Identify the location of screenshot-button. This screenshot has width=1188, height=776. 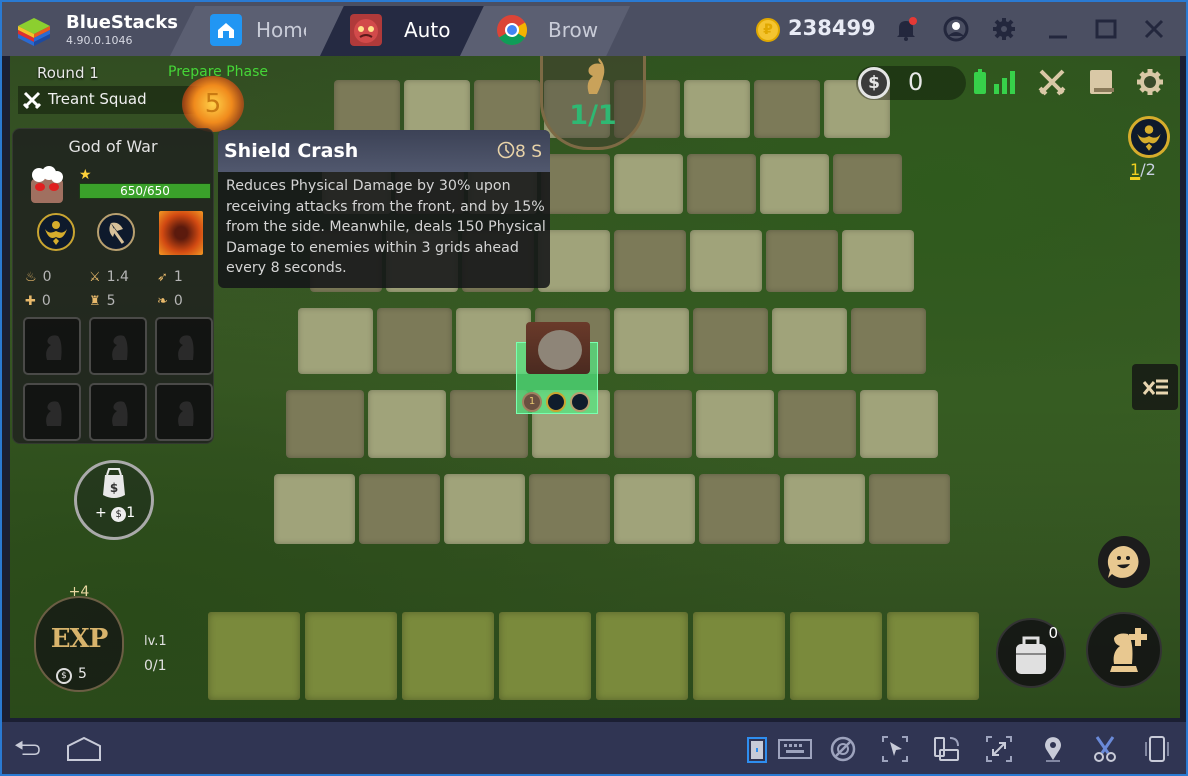
(1105, 749).